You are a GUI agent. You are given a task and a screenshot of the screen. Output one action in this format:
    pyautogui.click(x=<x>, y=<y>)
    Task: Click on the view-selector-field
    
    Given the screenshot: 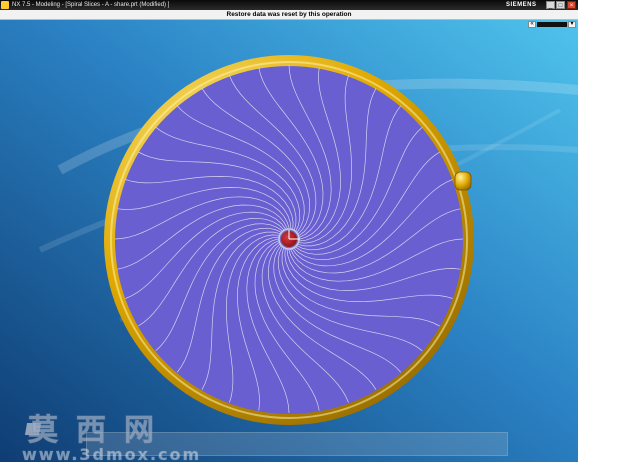 What is the action you would take?
    pyautogui.click(x=552, y=24)
    